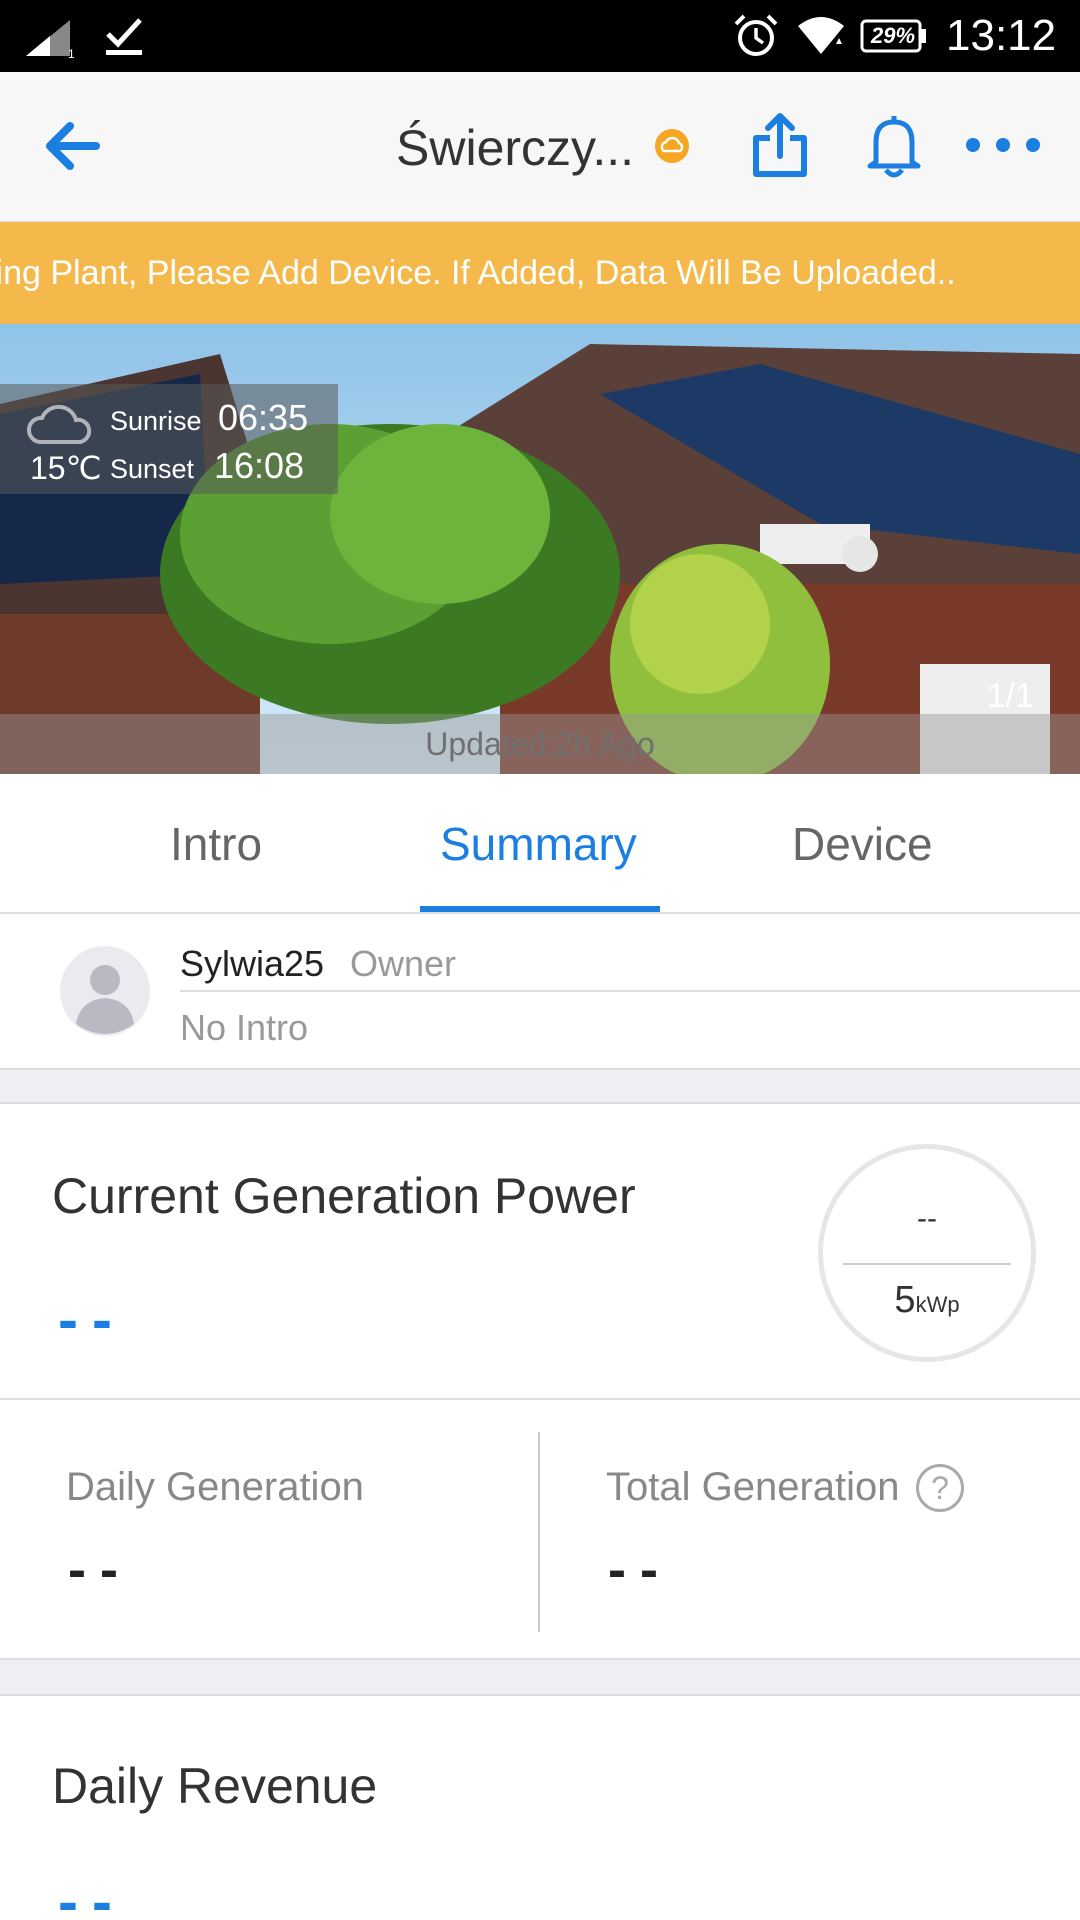 Image resolution: width=1080 pixels, height=1920 pixels. What do you see at coordinates (753, 1487) in the screenshot?
I see `total-generation-label: Total Generation` at bounding box center [753, 1487].